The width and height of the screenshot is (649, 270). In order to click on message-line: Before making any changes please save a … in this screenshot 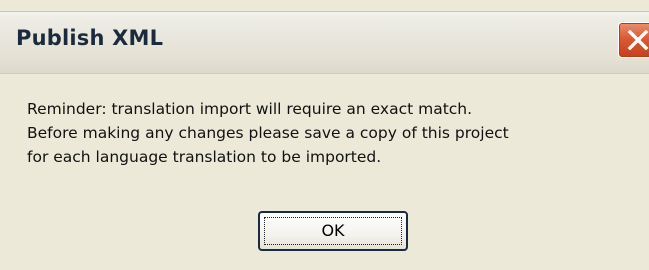, I will do `click(268, 133)`.